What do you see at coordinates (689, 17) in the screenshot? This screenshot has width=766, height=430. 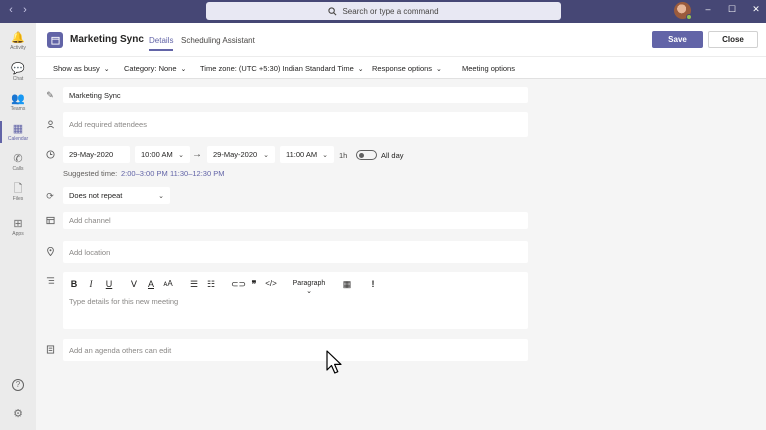 I see `presence-available-icon` at bounding box center [689, 17].